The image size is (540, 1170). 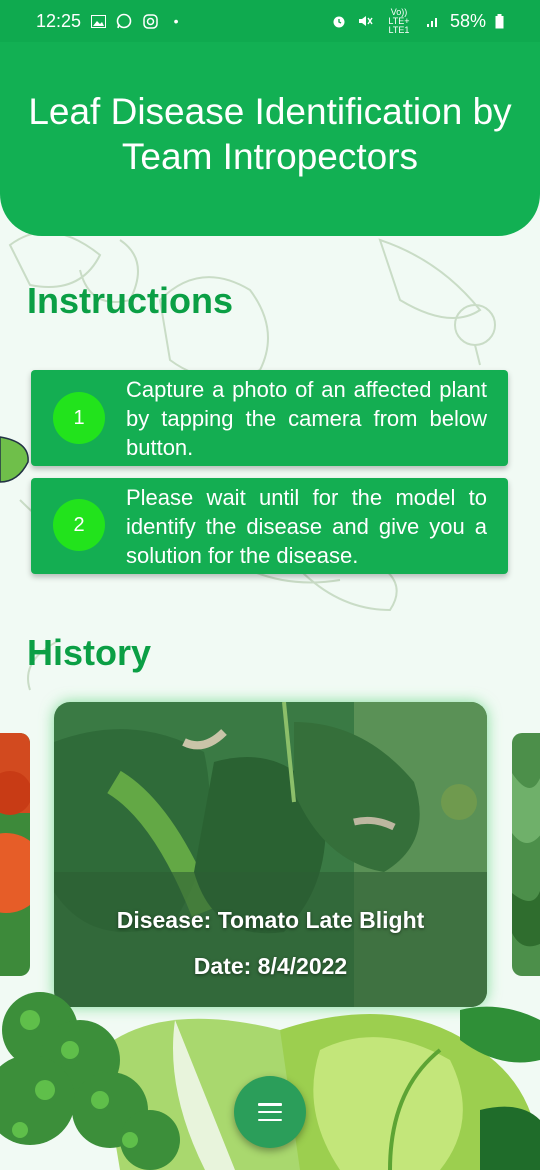 I want to click on alarm-icon, so click(x=339, y=21).